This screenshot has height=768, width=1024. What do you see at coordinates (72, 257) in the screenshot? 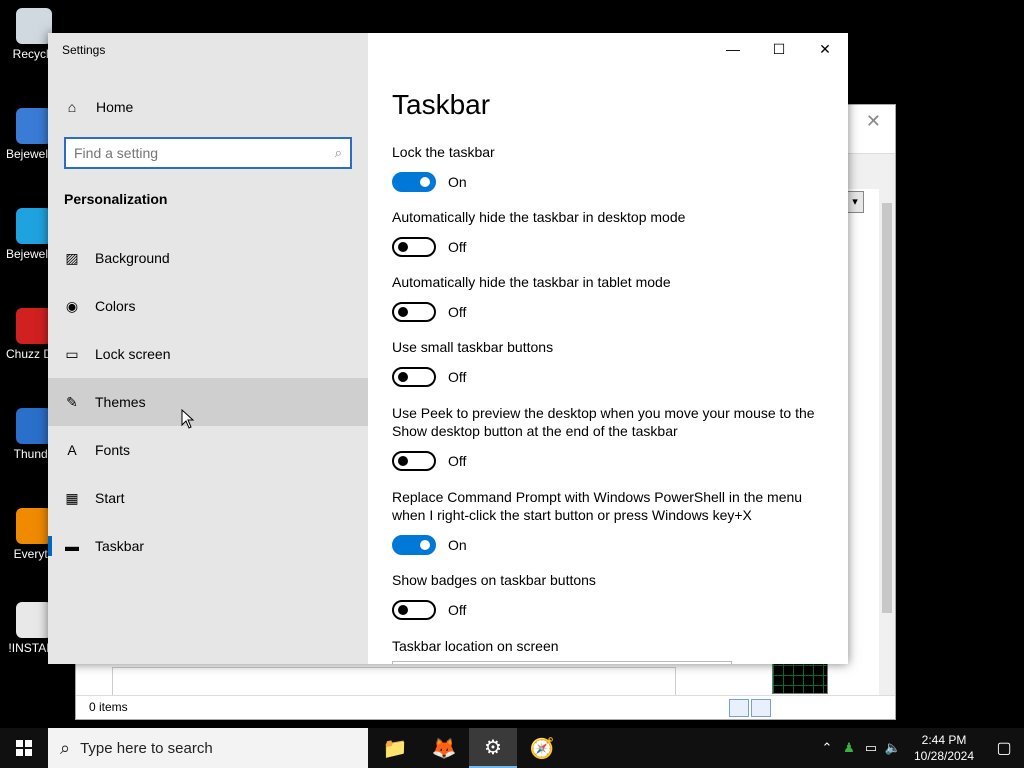
I see `picture-icon: ▨` at bounding box center [72, 257].